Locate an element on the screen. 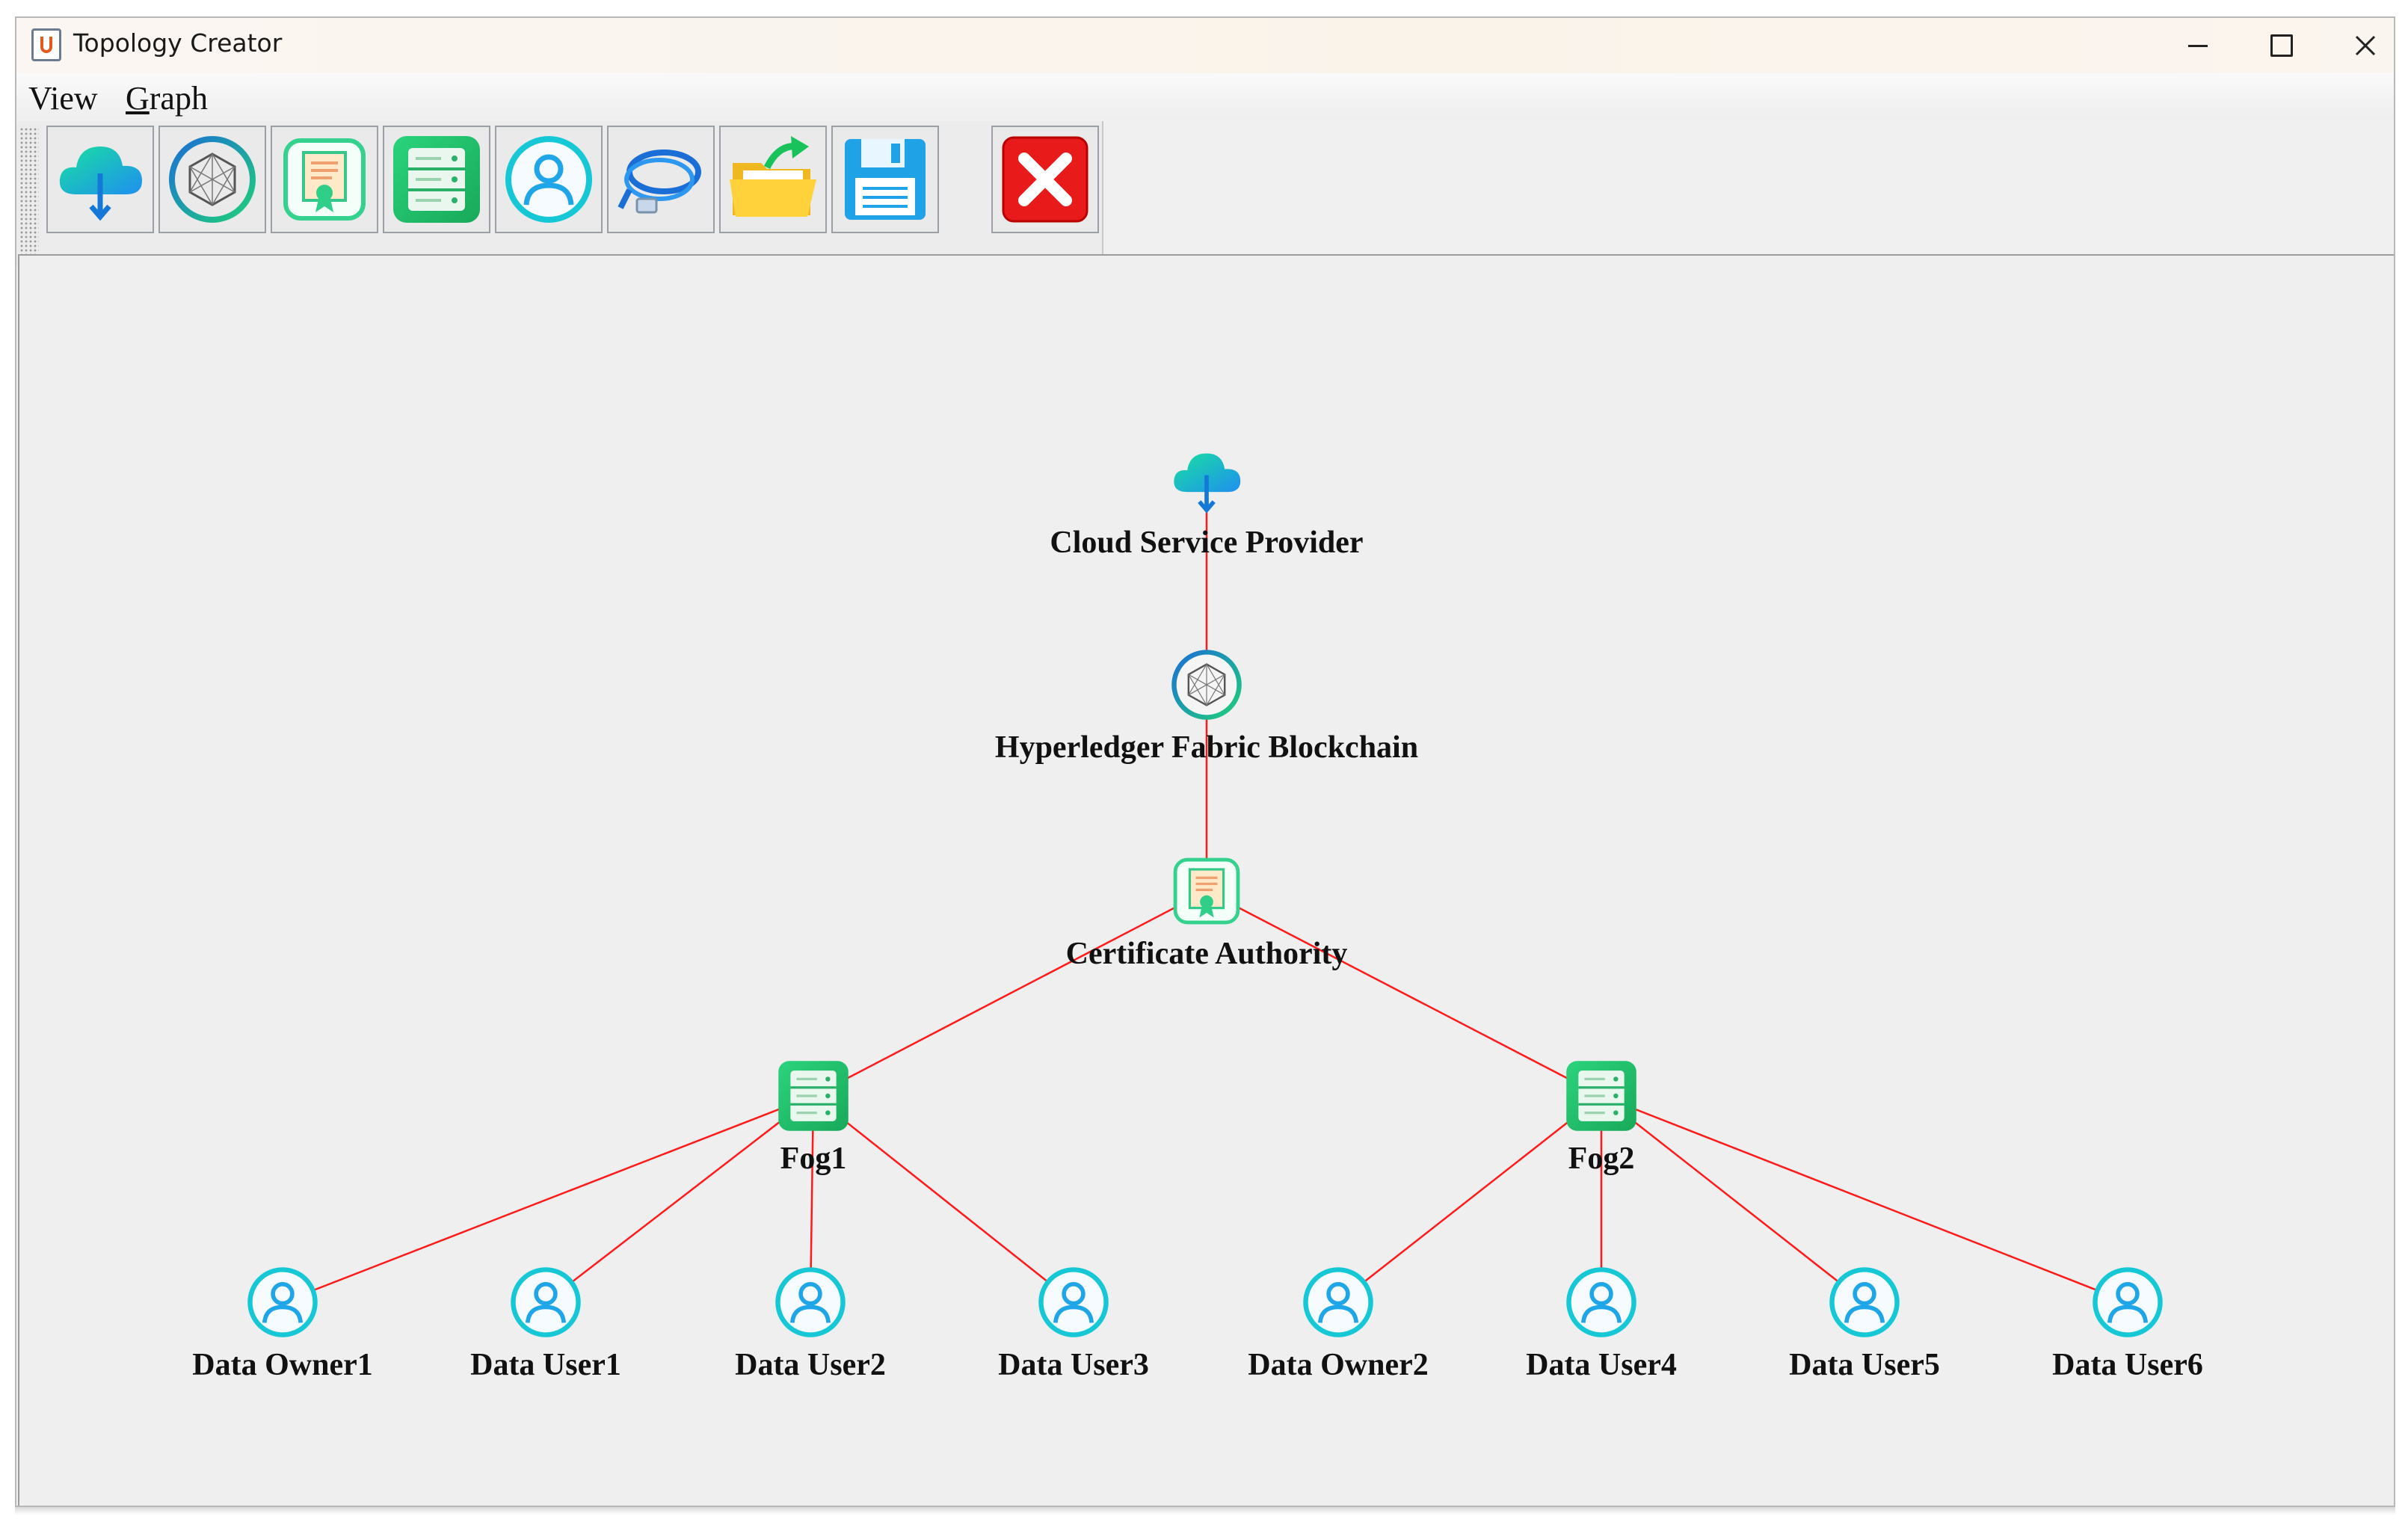 The height and width of the screenshot is (1528, 2408). exit-button is located at coordinates (1045, 179).